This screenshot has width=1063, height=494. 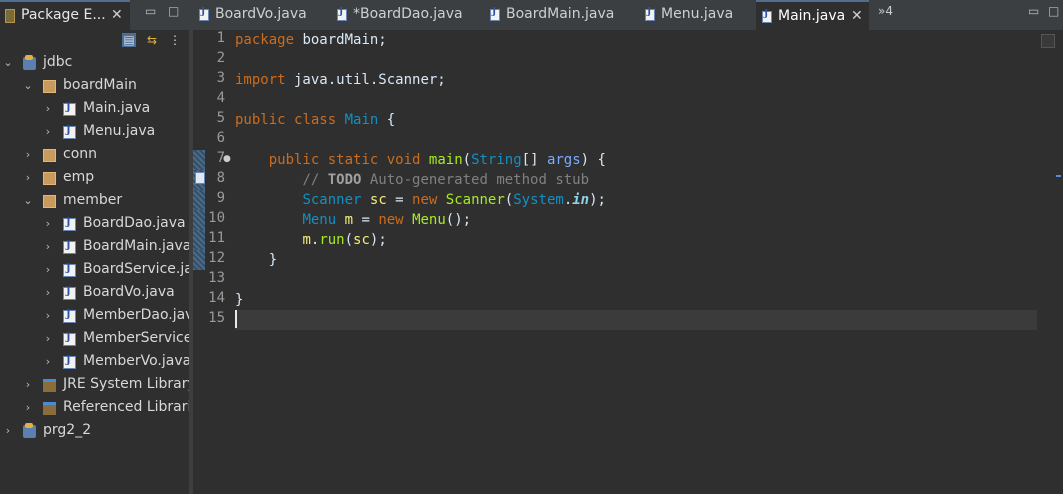 I want to click on line-number: 8, so click(x=220, y=178).